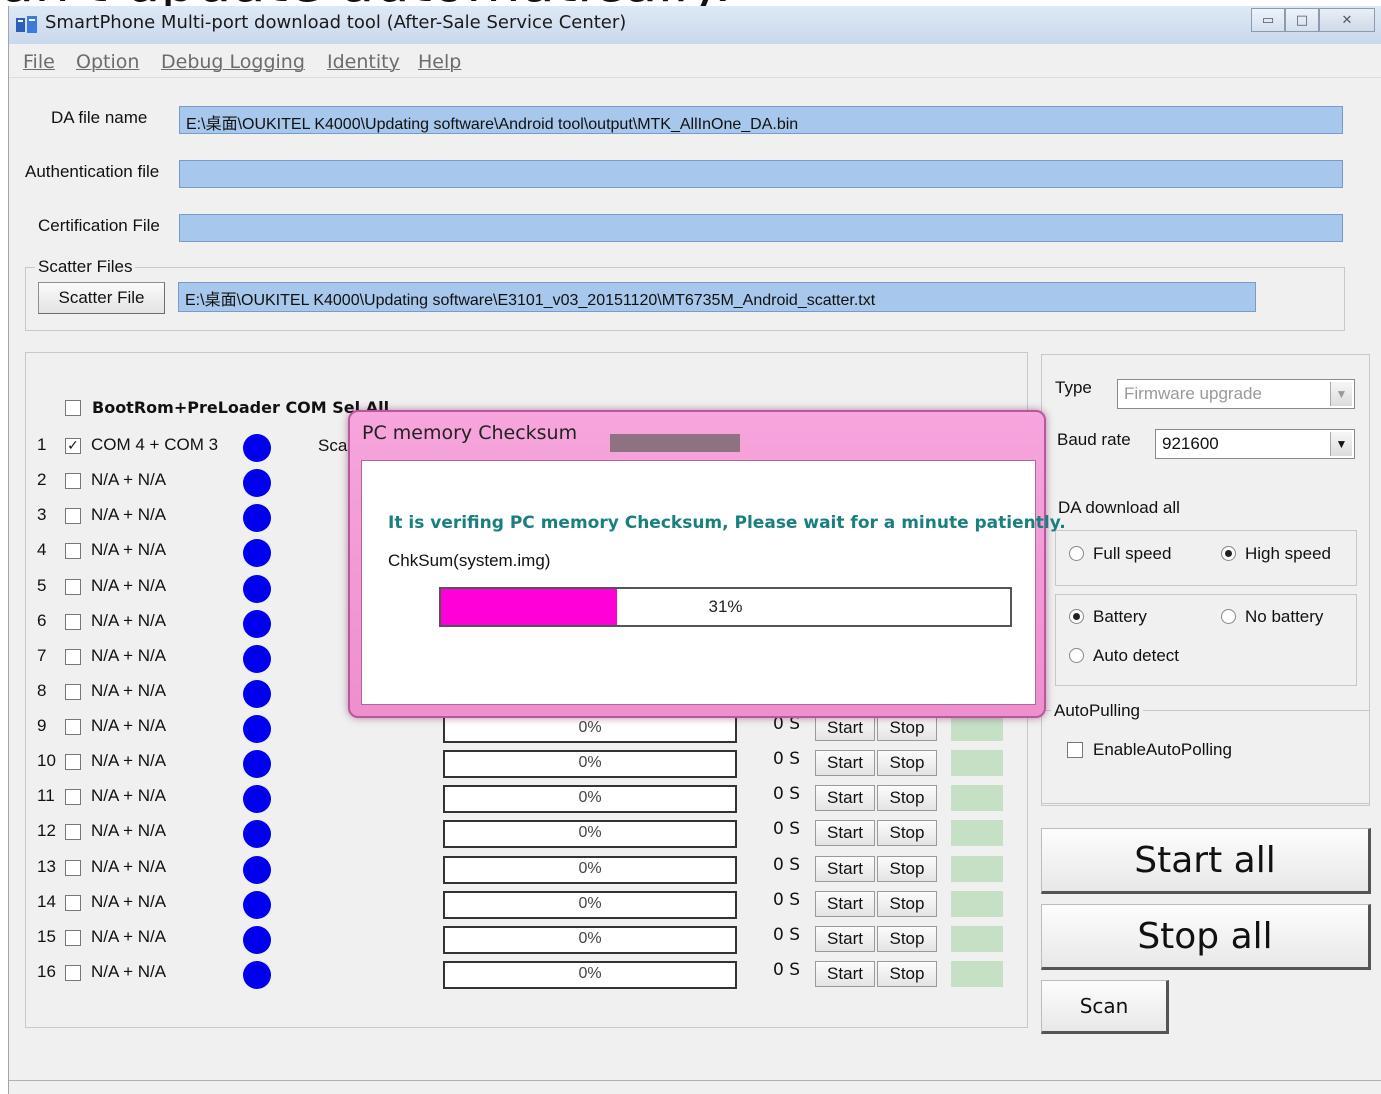 The image size is (1381, 1094). What do you see at coordinates (42, 479) in the screenshot?
I see `port-row-number: 2` at bounding box center [42, 479].